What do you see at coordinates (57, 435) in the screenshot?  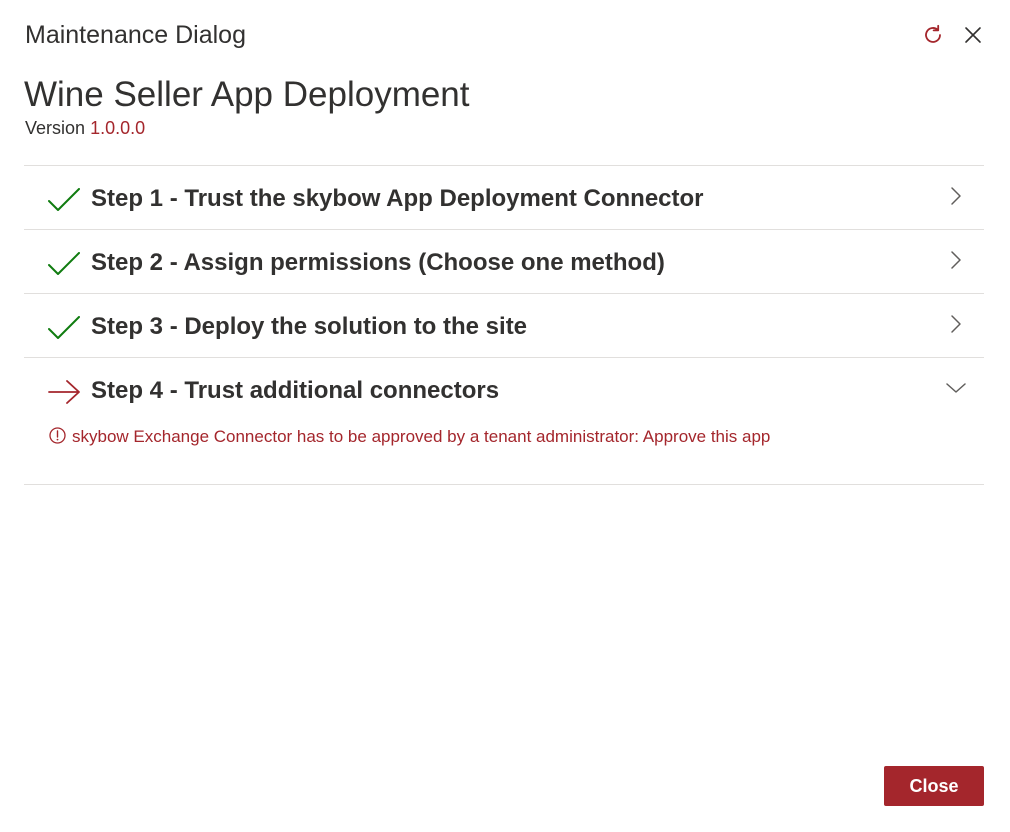 I see `warning-circle-icon` at bounding box center [57, 435].